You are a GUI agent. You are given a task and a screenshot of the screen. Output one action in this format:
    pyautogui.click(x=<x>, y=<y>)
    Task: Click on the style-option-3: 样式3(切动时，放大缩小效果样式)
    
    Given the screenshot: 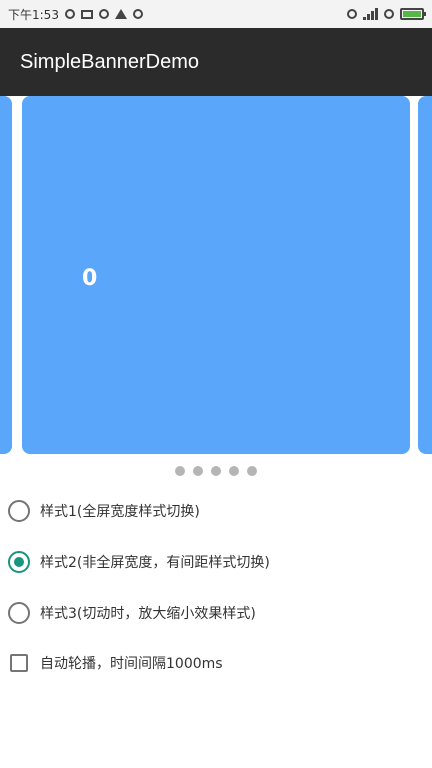 What is the action you would take?
    pyautogui.click(x=132, y=613)
    